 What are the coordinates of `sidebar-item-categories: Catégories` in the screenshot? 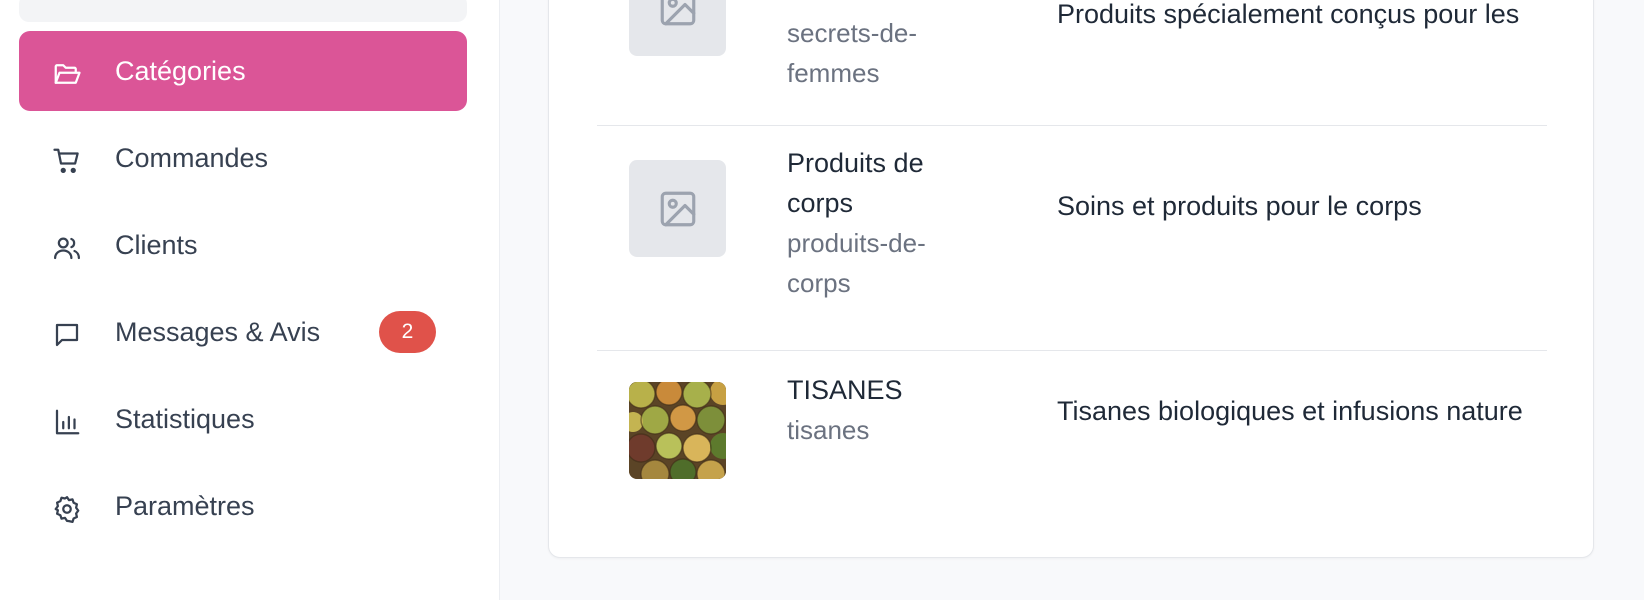 It's located at (243, 71).